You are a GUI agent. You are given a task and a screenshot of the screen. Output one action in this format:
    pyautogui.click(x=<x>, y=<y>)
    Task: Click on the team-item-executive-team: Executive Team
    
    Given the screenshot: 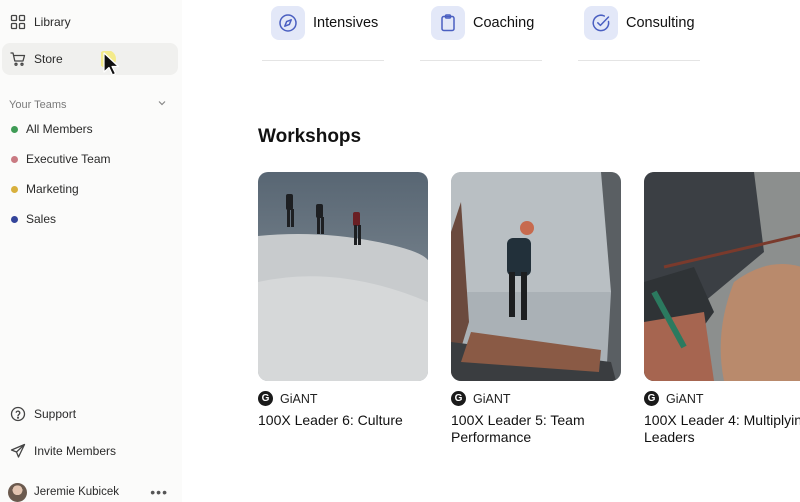 What is the action you would take?
    pyautogui.click(x=61, y=159)
    